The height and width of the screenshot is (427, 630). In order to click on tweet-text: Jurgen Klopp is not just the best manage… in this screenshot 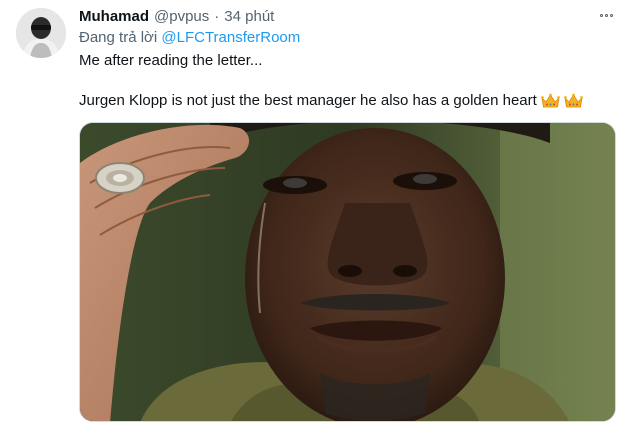, I will do `click(308, 100)`.